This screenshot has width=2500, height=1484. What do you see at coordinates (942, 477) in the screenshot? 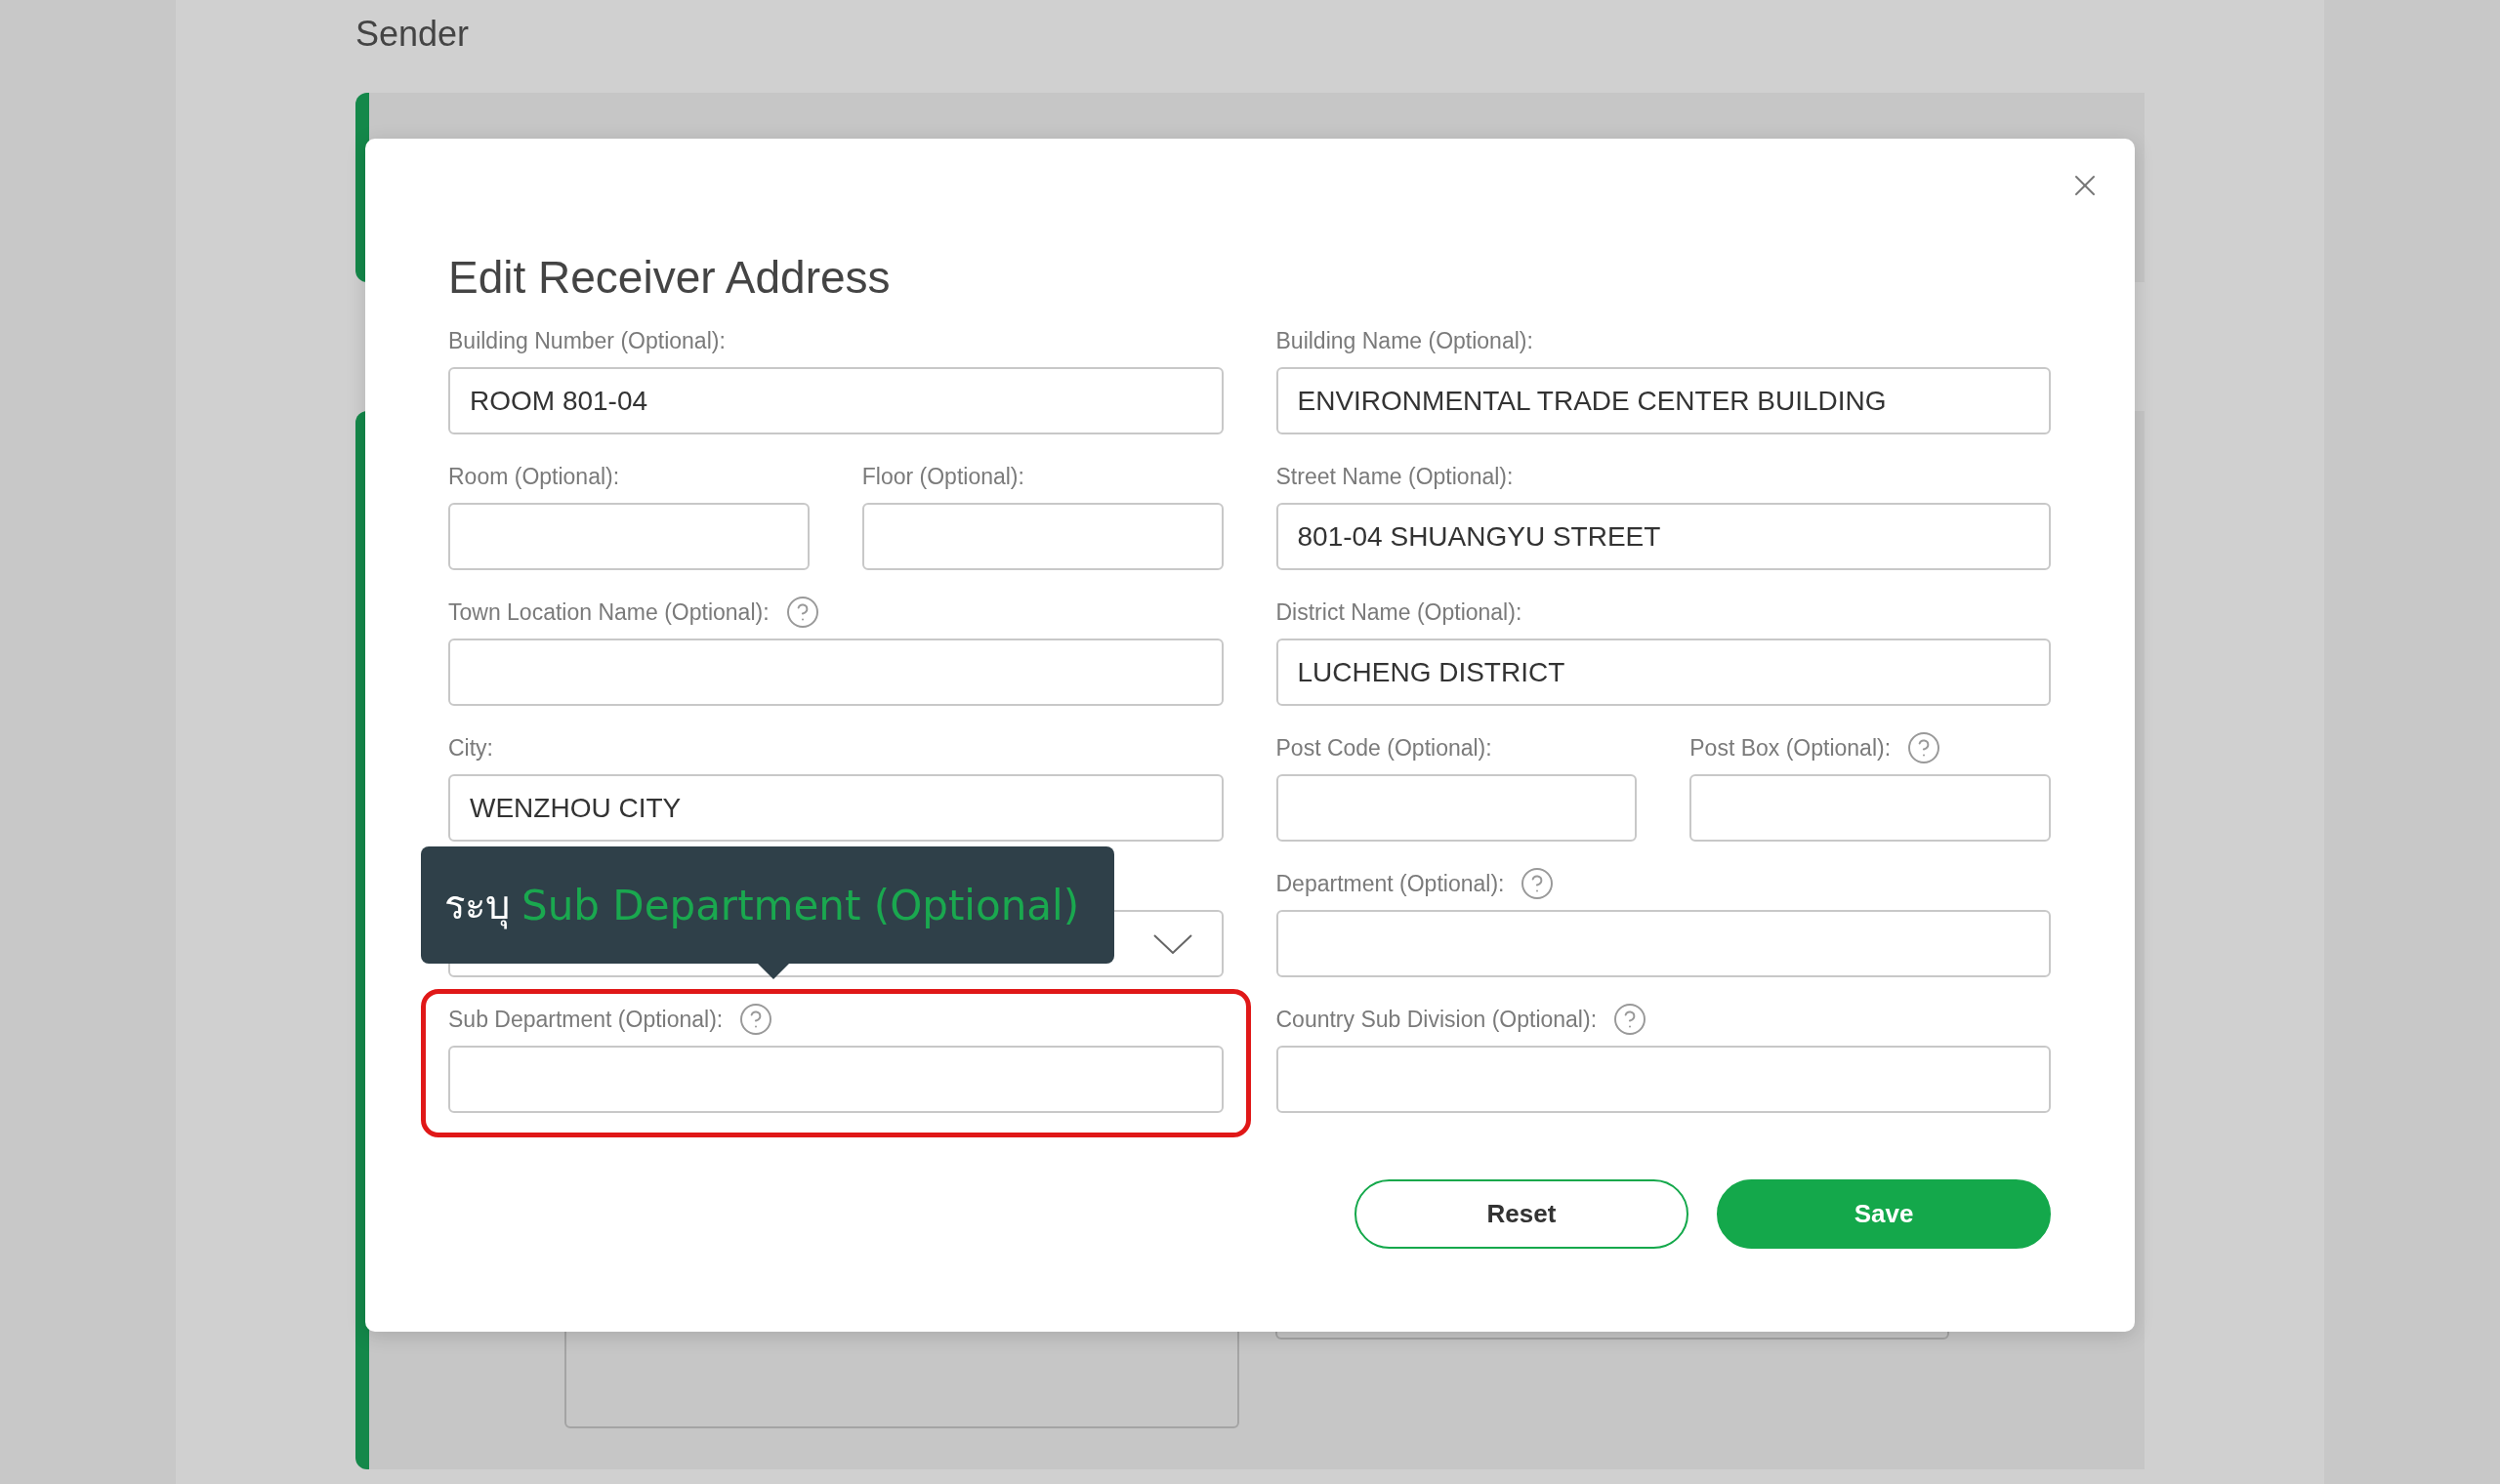
I see `field-label: Floor (Optional):` at bounding box center [942, 477].